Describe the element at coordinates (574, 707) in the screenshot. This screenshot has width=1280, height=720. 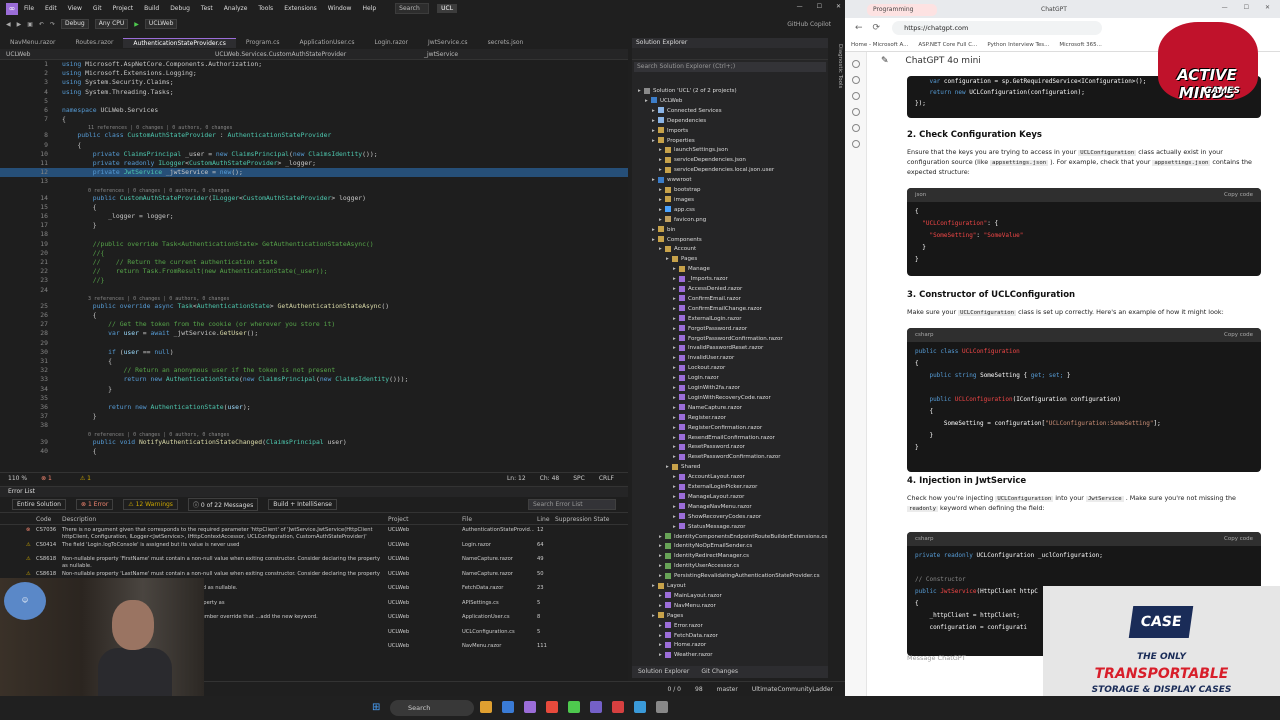
I see `chrome-icon` at that location.